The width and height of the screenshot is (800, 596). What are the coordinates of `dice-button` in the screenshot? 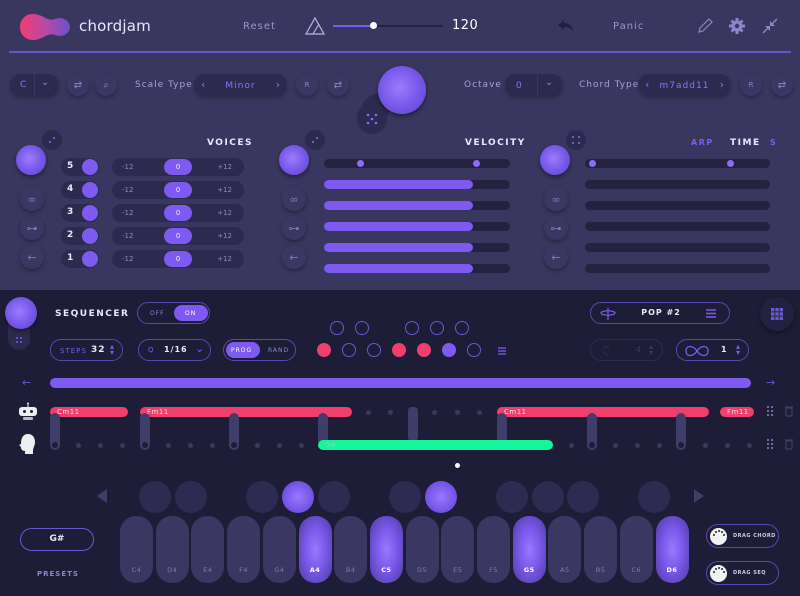 It's located at (372, 119).